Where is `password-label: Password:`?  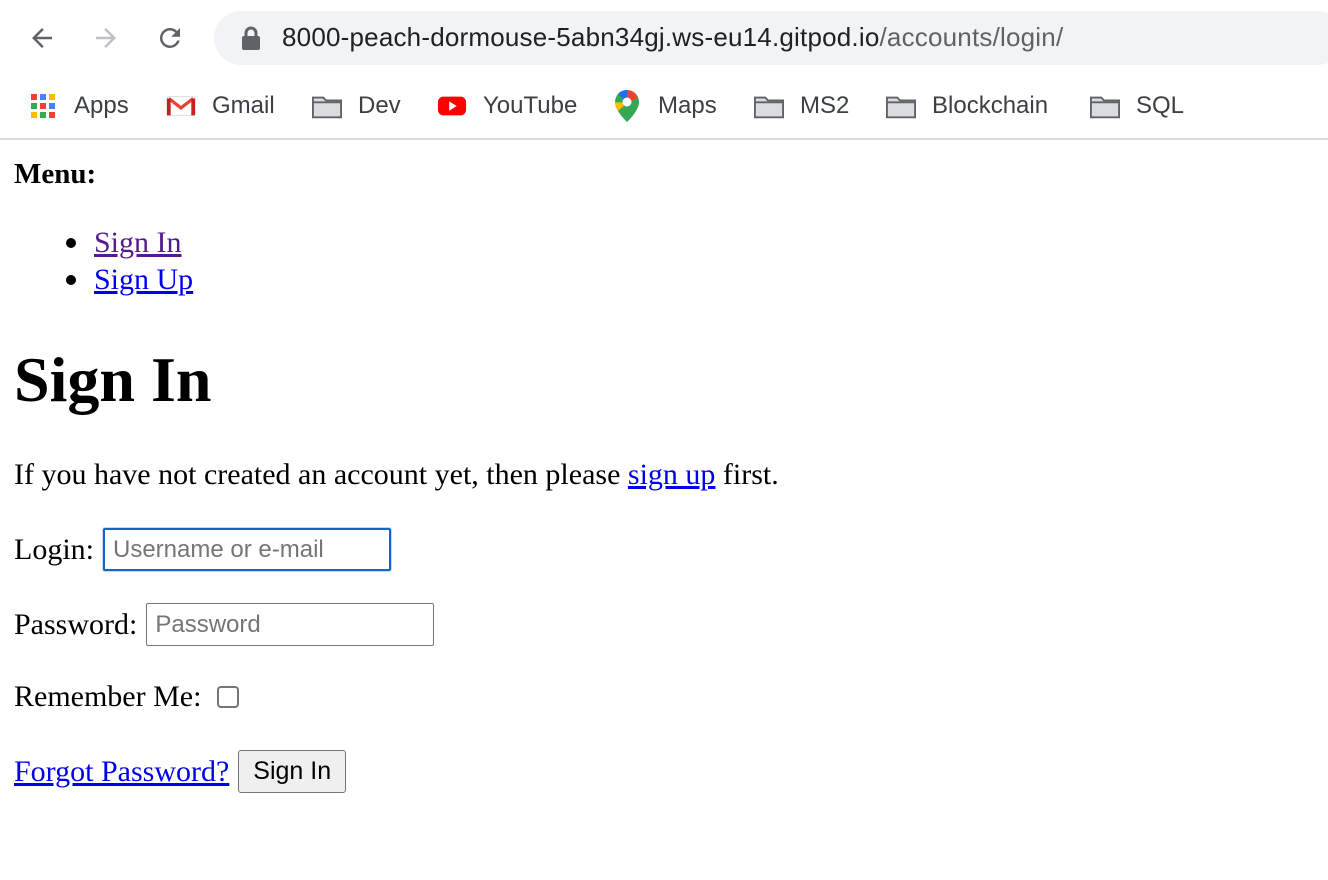
password-label: Password: is located at coordinates (76, 624).